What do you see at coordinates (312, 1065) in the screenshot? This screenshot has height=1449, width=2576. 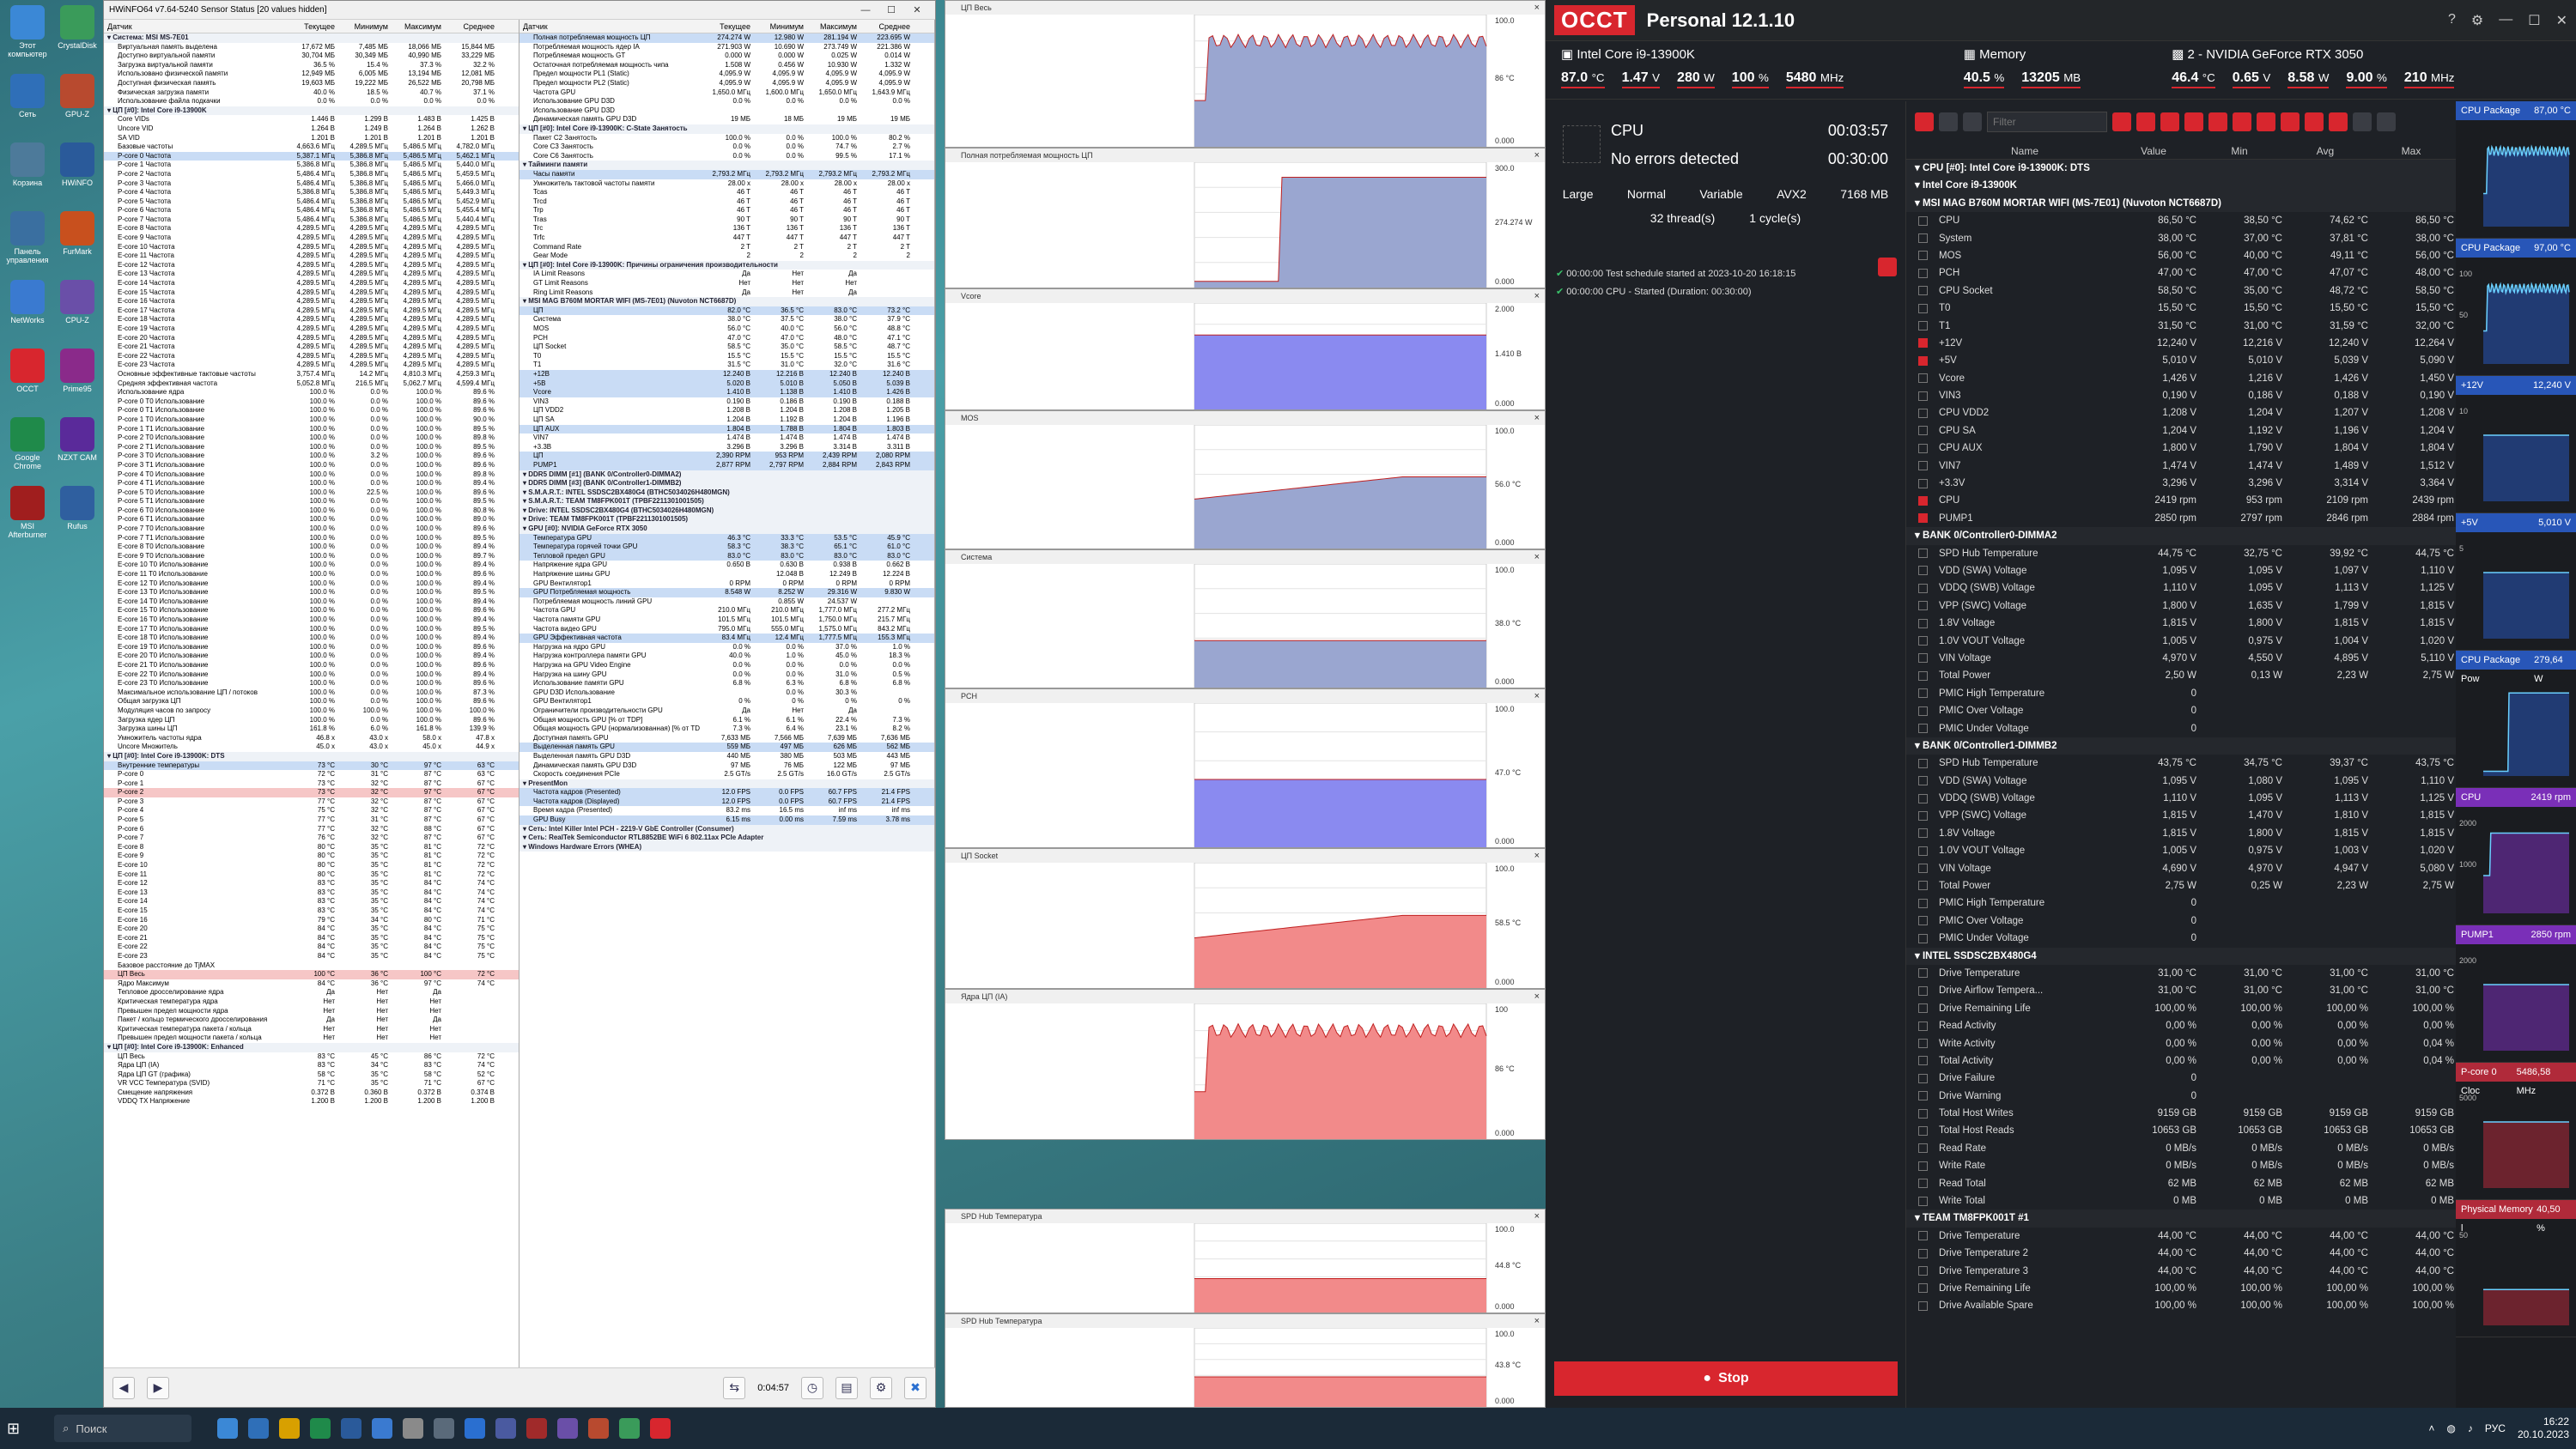 I see `sensor-row: Ядра ЦП (IA) 83 °C 34 °C 83 °C 74 °C` at bounding box center [312, 1065].